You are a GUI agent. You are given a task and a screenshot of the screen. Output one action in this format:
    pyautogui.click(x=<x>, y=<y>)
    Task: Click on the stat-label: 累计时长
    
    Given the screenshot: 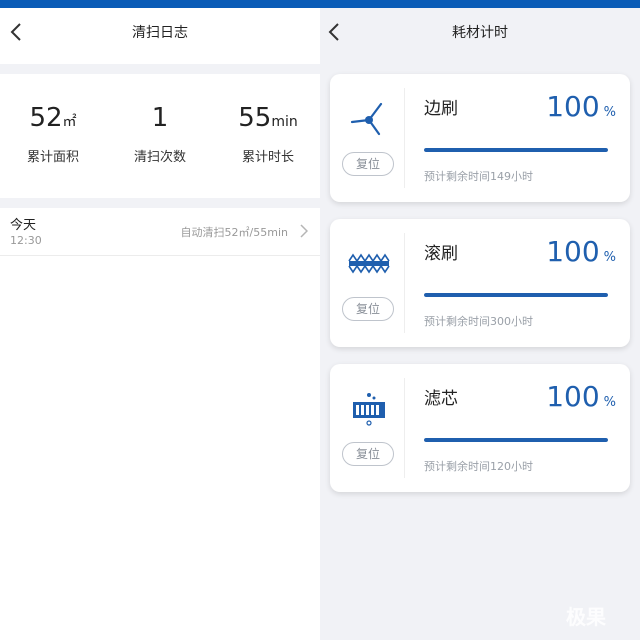 What is the action you would take?
    pyautogui.click(x=267, y=157)
    